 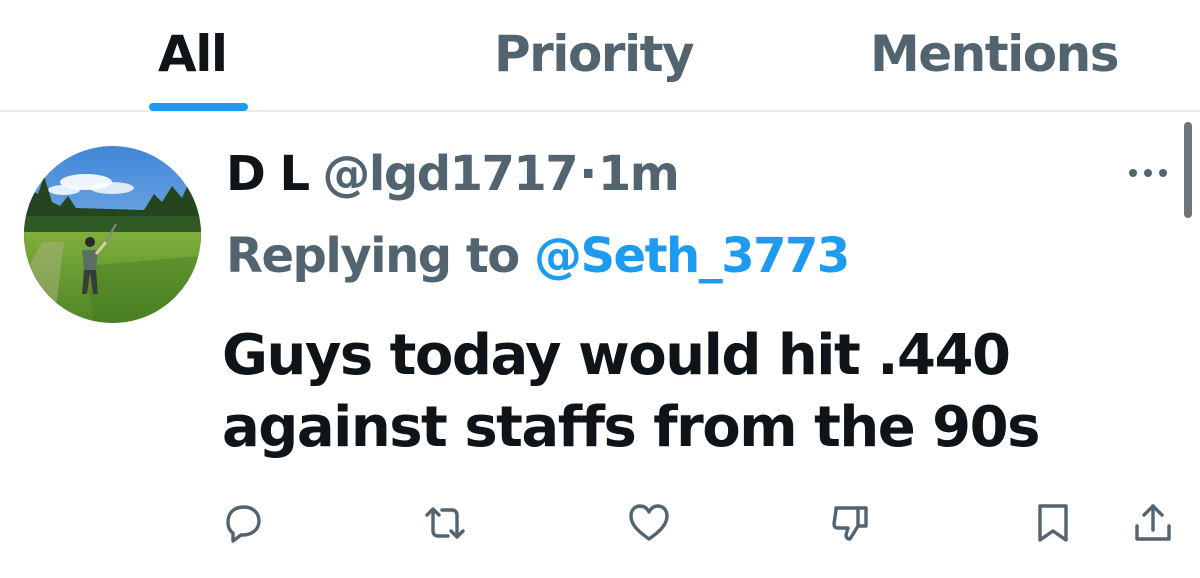 I want to click on share-button, so click(x=1153, y=523).